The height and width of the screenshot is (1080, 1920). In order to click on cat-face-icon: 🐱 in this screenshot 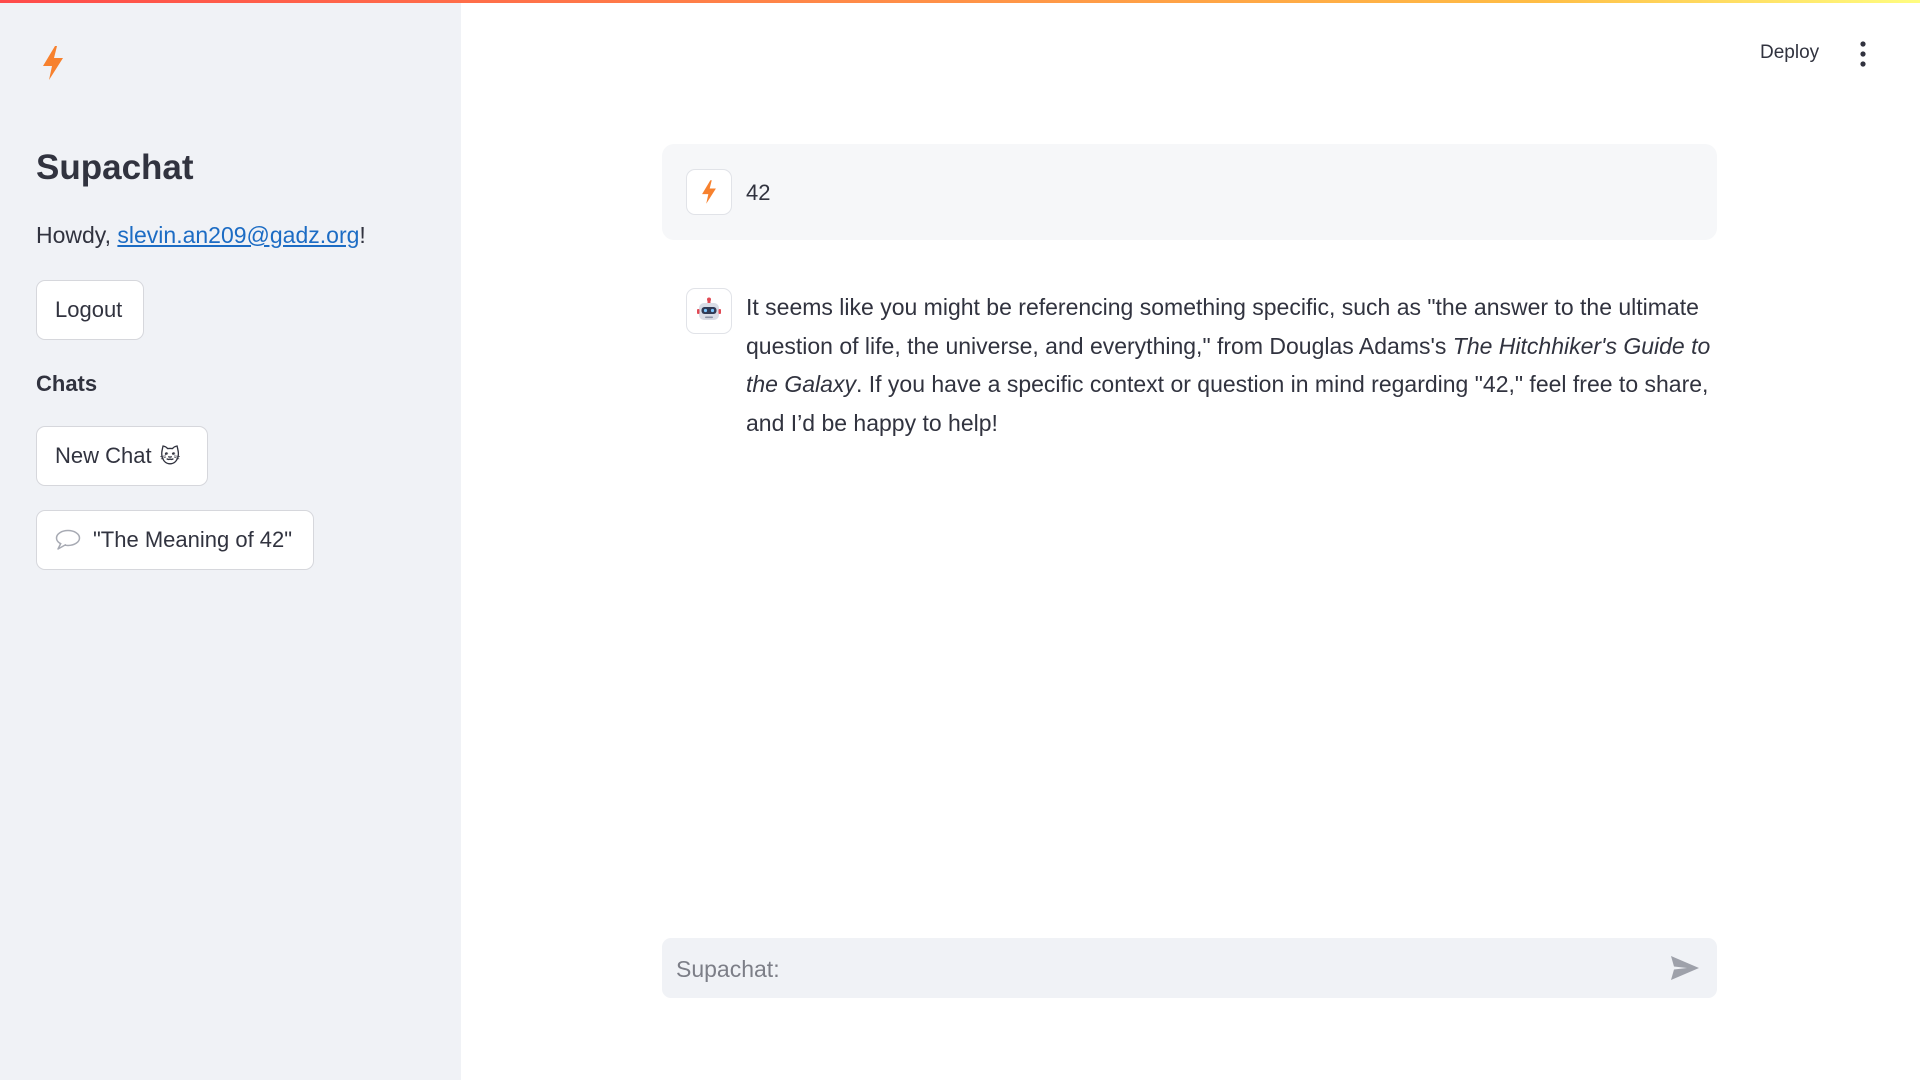, I will do `click(170, 456)`.